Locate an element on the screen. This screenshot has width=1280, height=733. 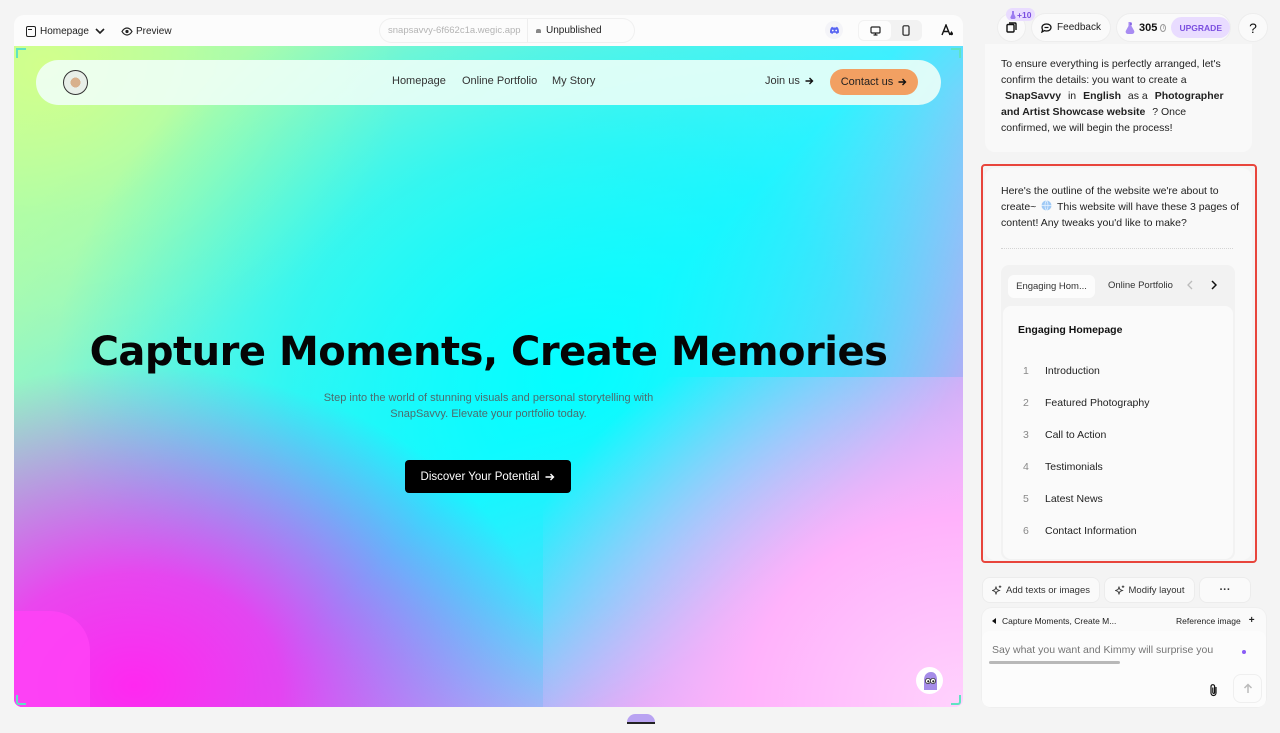
desktop-view-button is located at coordinates (875, 30).